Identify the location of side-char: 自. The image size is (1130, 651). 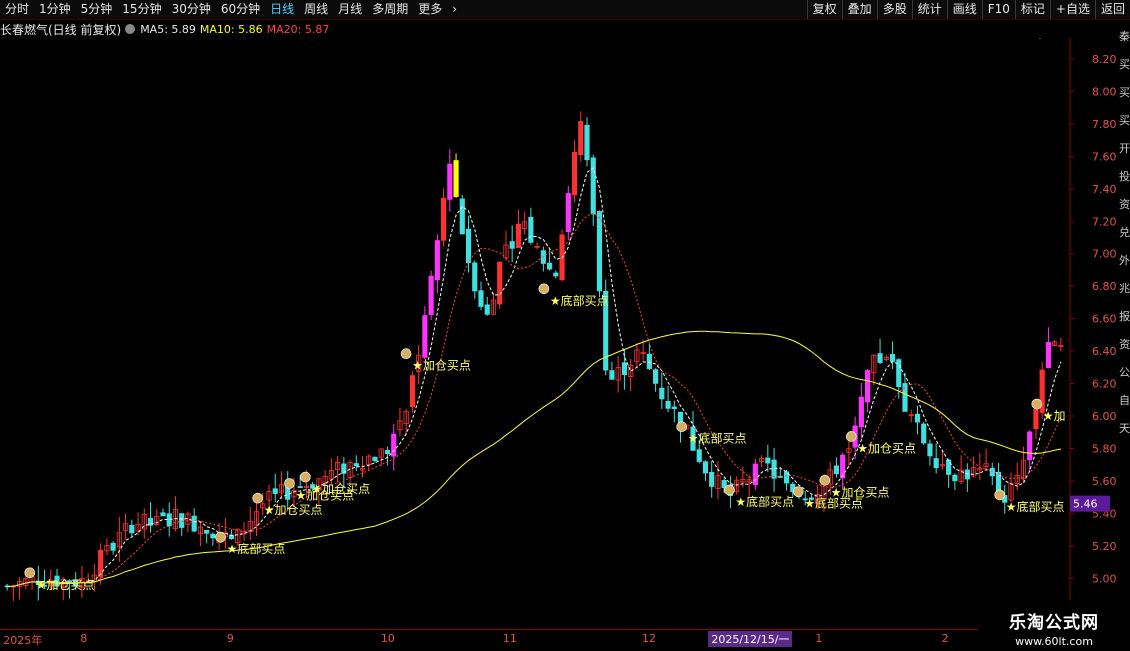
(1124, 400).